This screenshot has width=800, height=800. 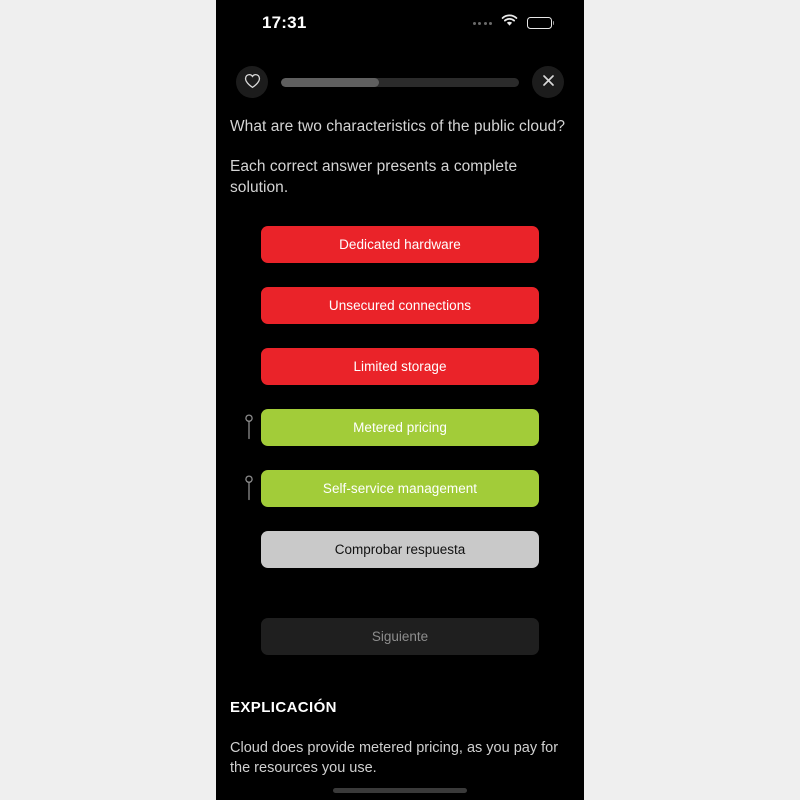 I want to click on action-buttons: Comprobar respuesta Siguiente, so click(x=400, y=593).